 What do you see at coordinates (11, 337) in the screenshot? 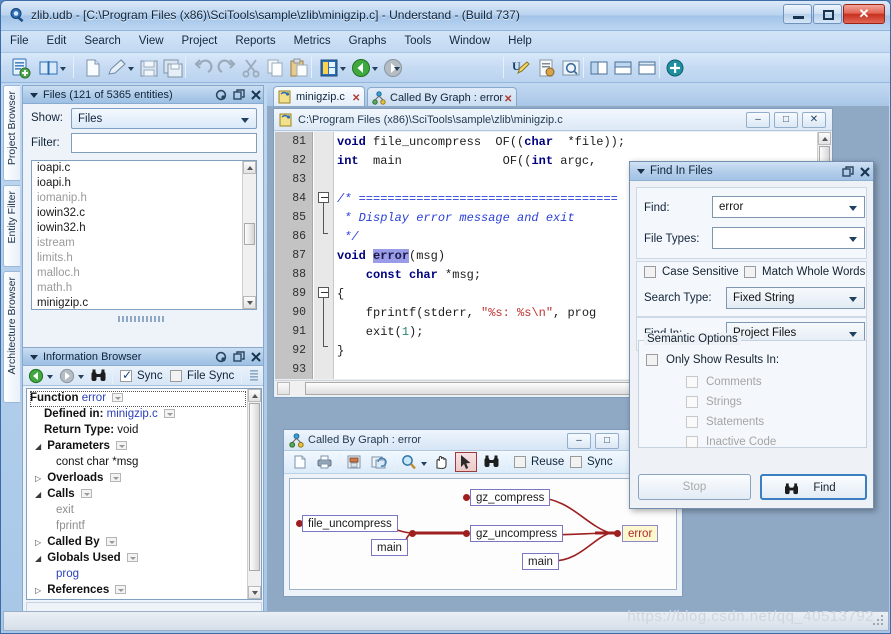
I see `vtab-architecture-browser: Architecture Browser` at bounding box center [11, 337].